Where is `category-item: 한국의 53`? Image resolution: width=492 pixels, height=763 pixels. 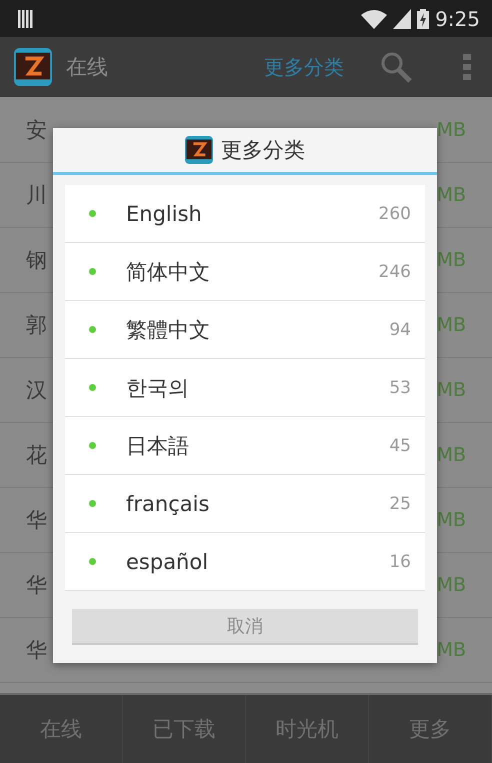
category-item: 한국의 53 is located at coordinates (245, 388).